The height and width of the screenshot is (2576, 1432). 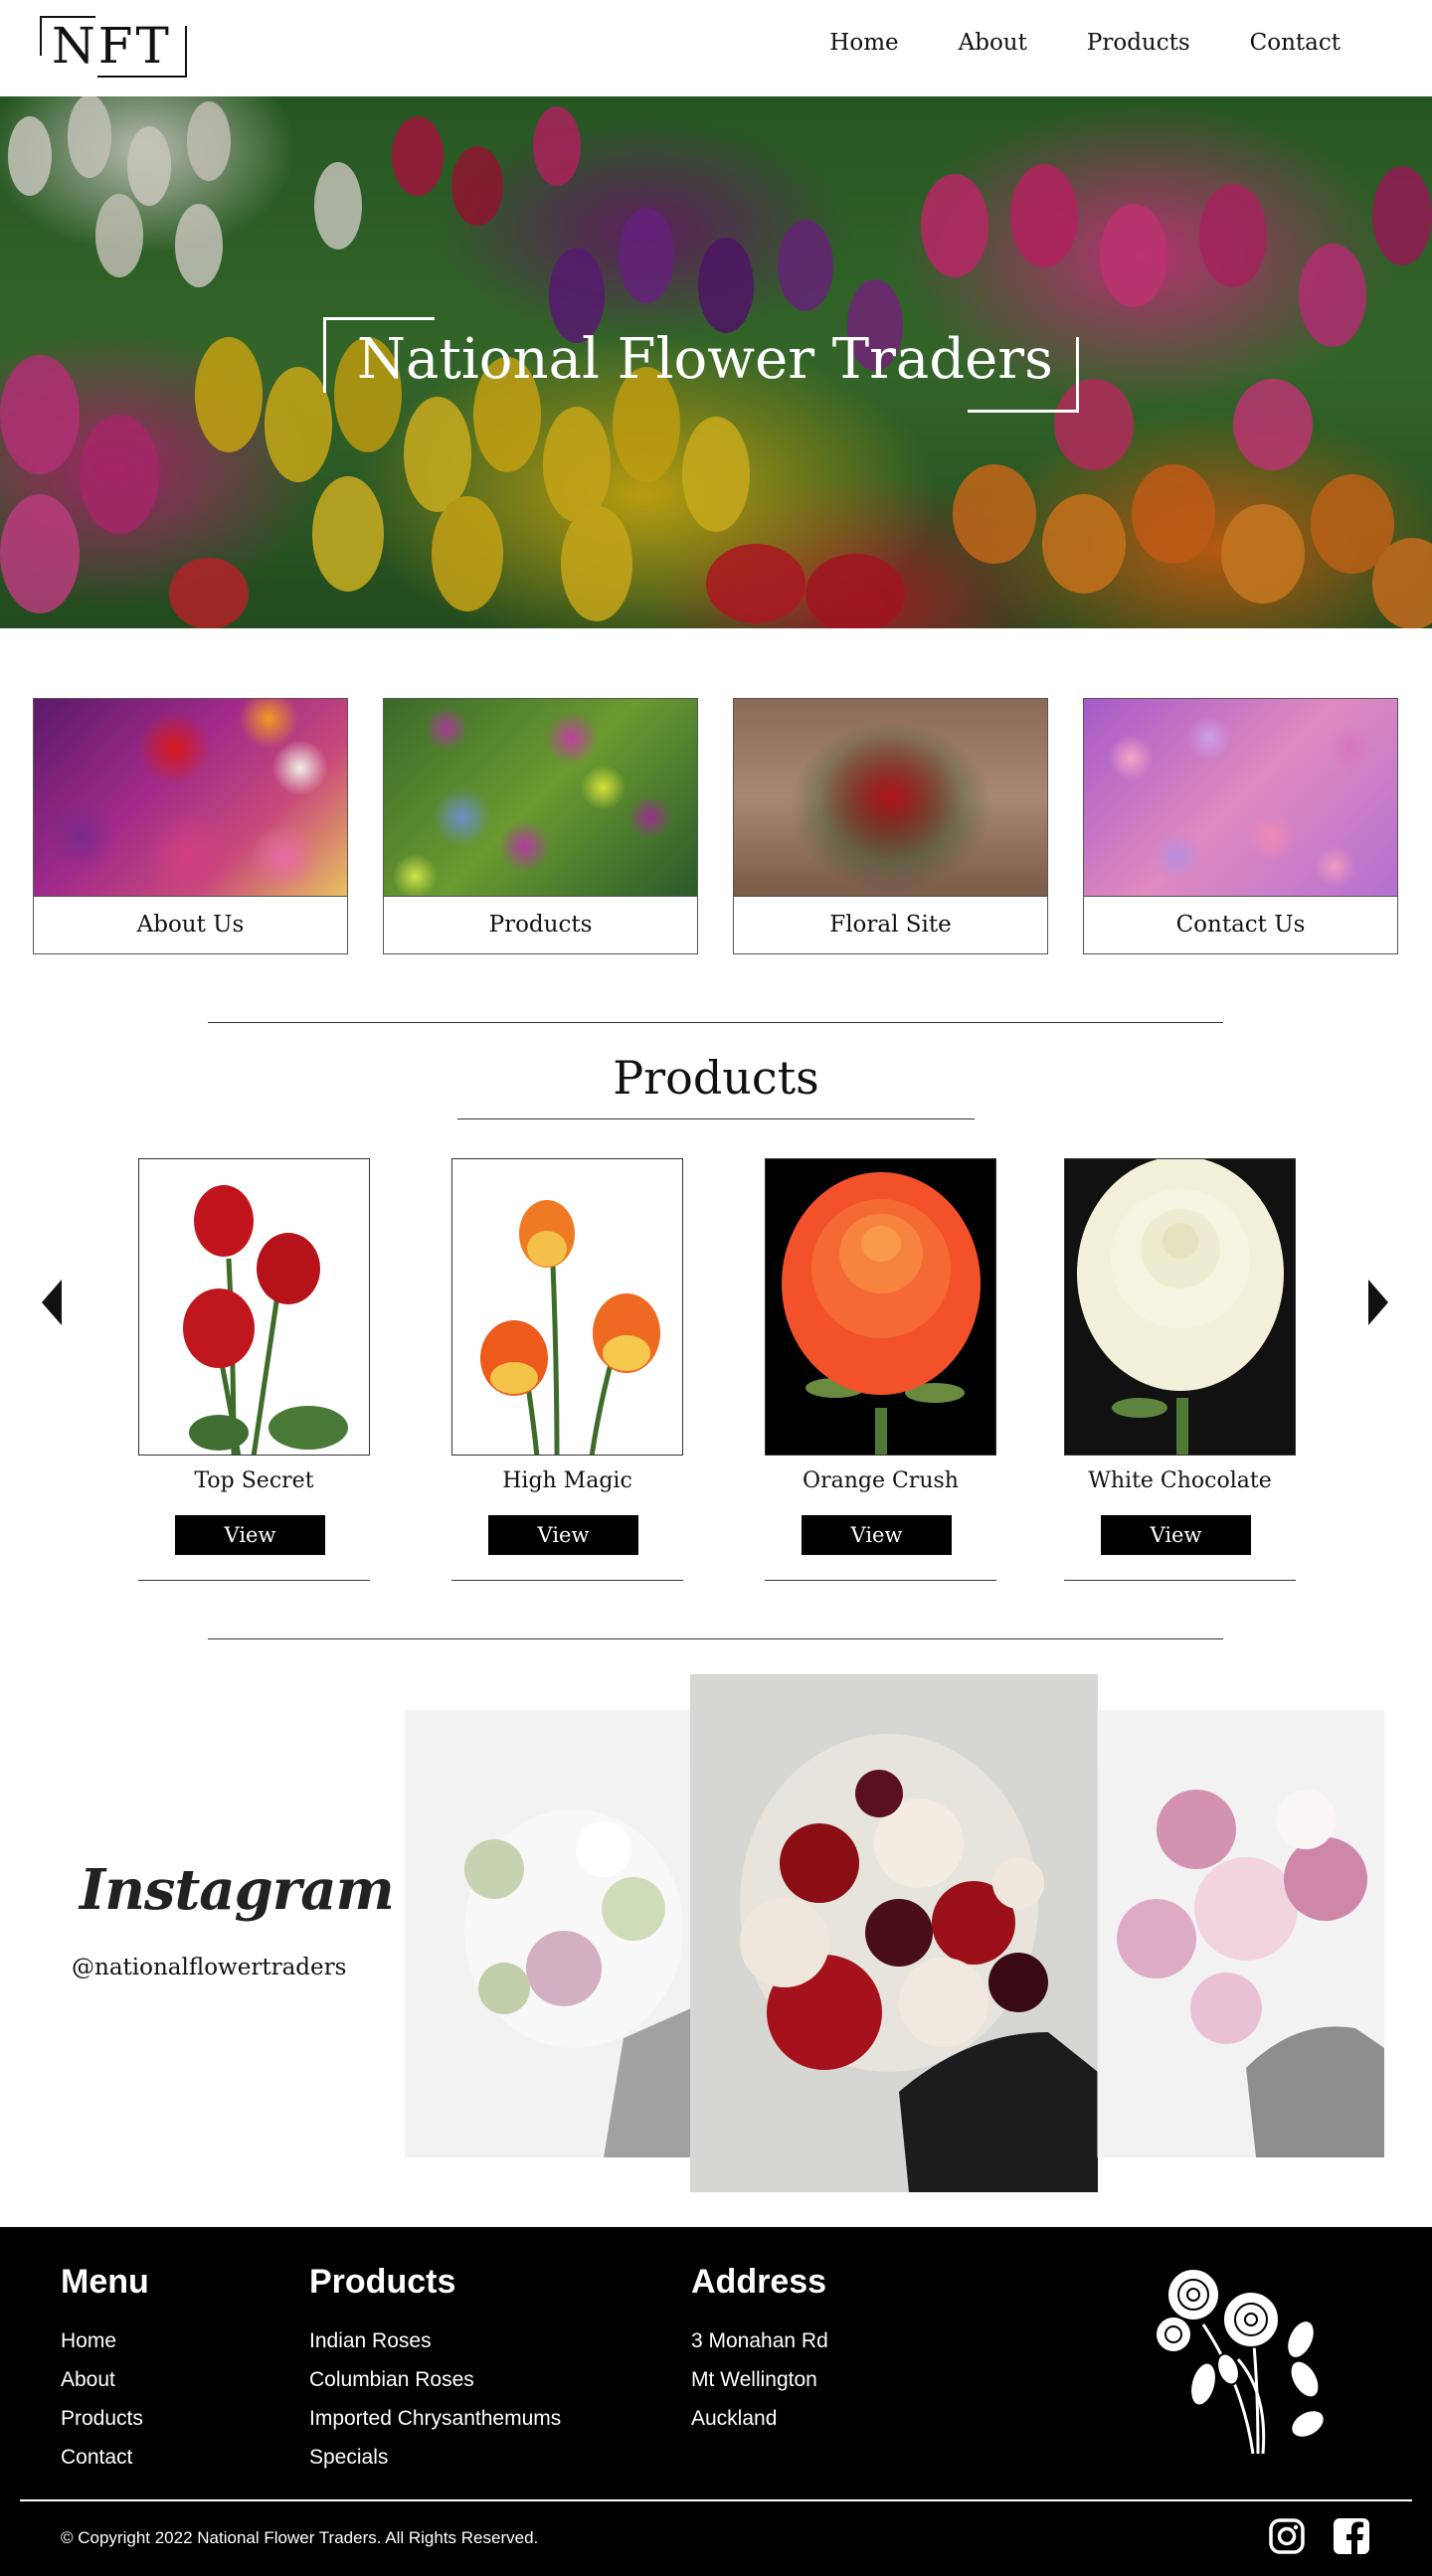 What do you see at coordinates (1138, 43) in the screenshot?
I see `nav-products: Products` at bounding box center [1138, 43].